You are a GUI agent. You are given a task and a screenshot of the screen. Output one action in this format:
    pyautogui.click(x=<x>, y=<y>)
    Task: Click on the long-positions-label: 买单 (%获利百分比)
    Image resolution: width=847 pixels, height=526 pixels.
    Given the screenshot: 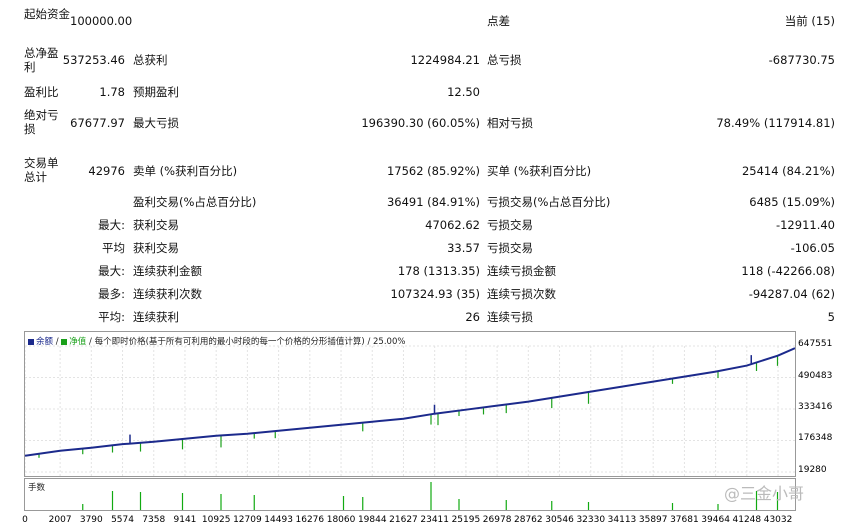 What is the action you would take?
    pyautogui.click(x=539, y=171)
    